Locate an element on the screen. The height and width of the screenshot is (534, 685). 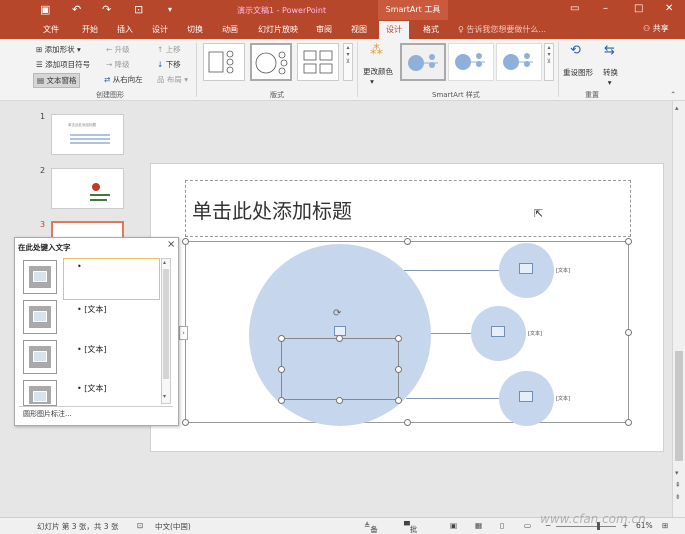
add-shape-button: ⊞ 添加形状 ▾ is located at coordinates (58, 49).